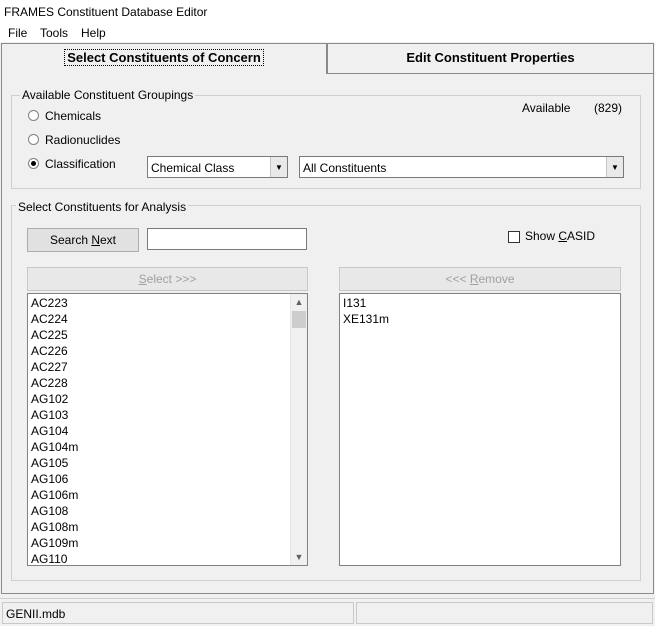 This screenshot has width=655, height=626. I want to click on list-item: AG106m, so click(159, 495).